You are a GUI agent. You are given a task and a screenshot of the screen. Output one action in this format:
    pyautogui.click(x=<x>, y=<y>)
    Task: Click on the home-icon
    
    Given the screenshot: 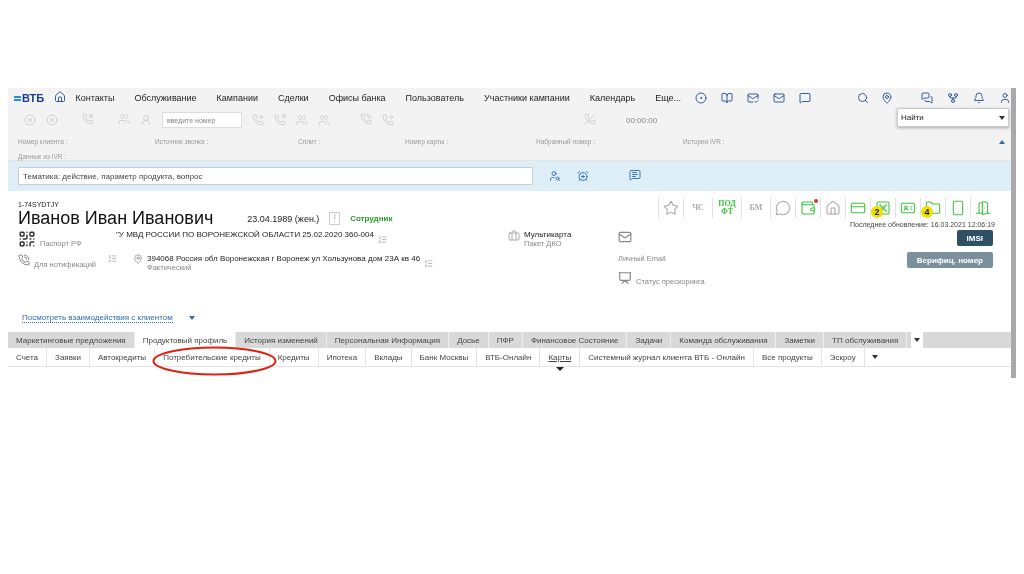 What is the action you would take?
    pyautogui.click(x=59, y=97)
    